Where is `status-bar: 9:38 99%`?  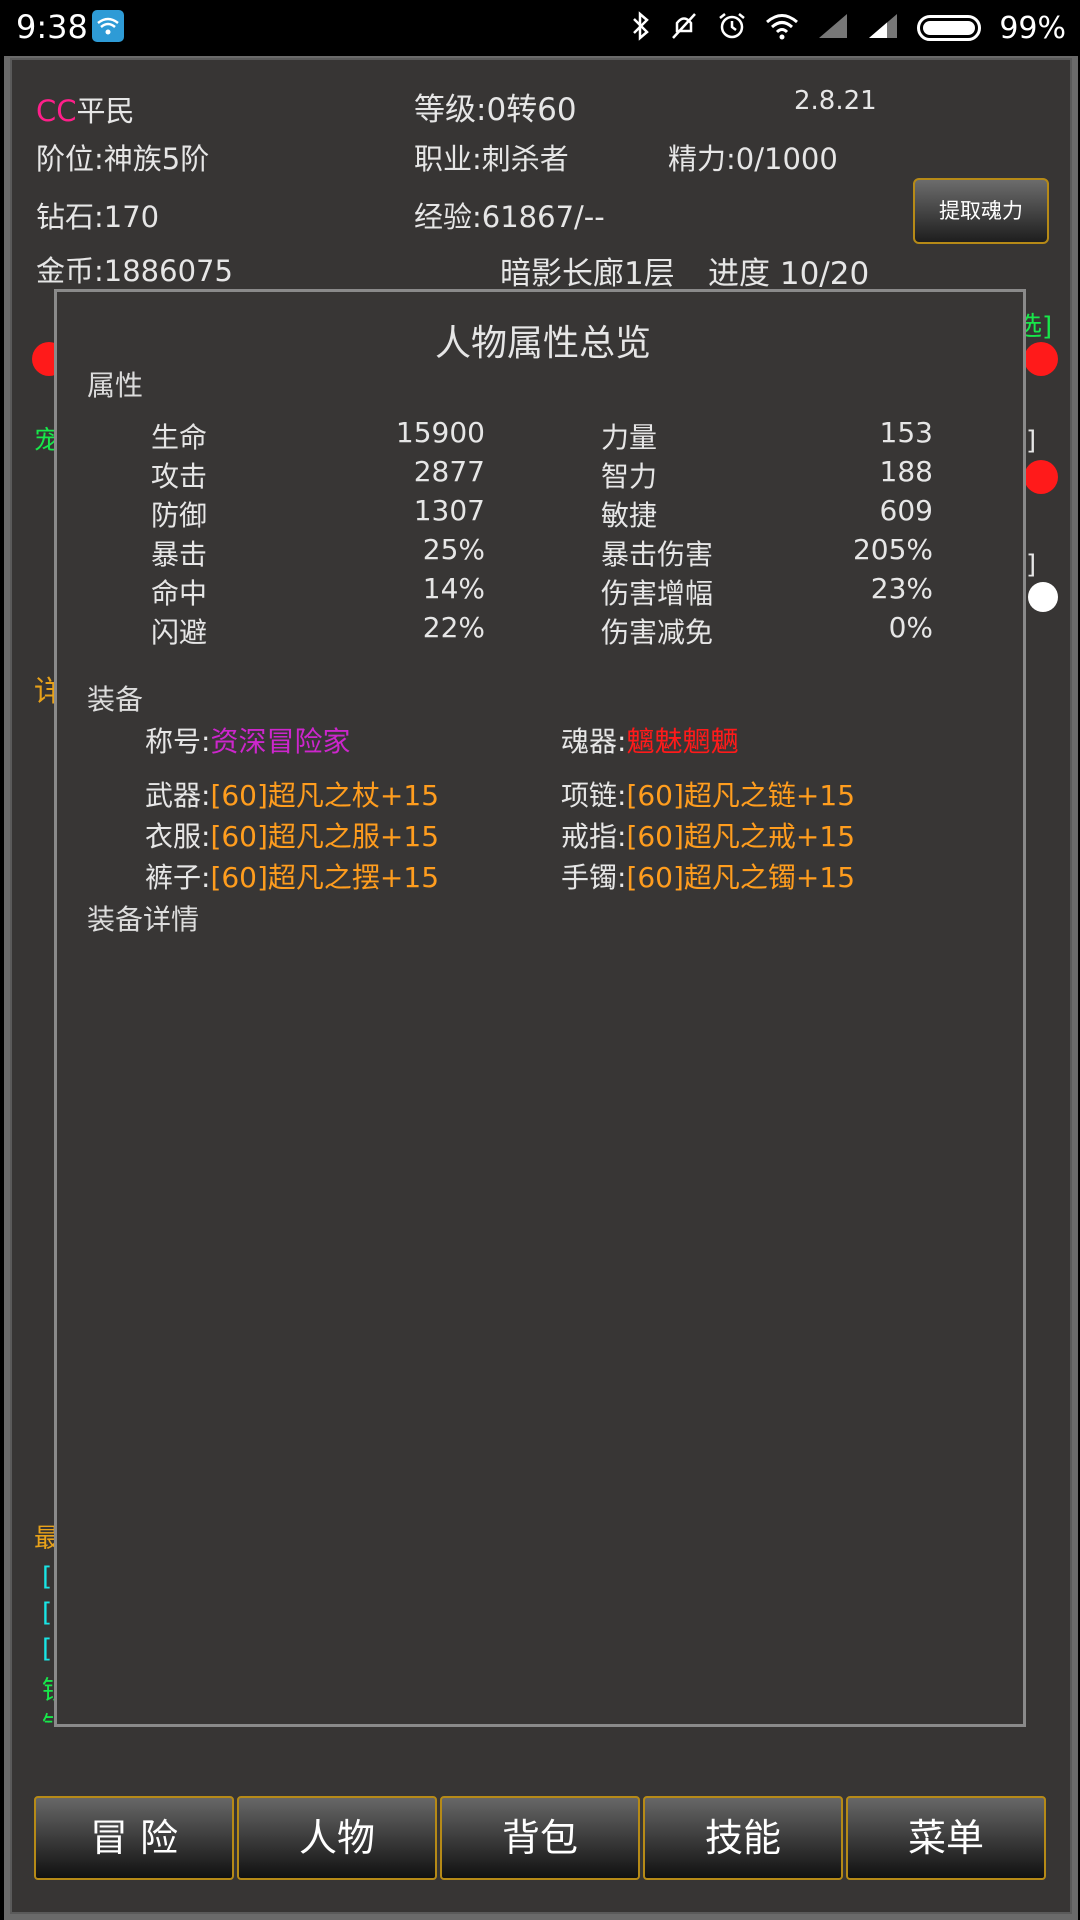
status-bar: 9:38 99% is located at coordinates (540, 28).